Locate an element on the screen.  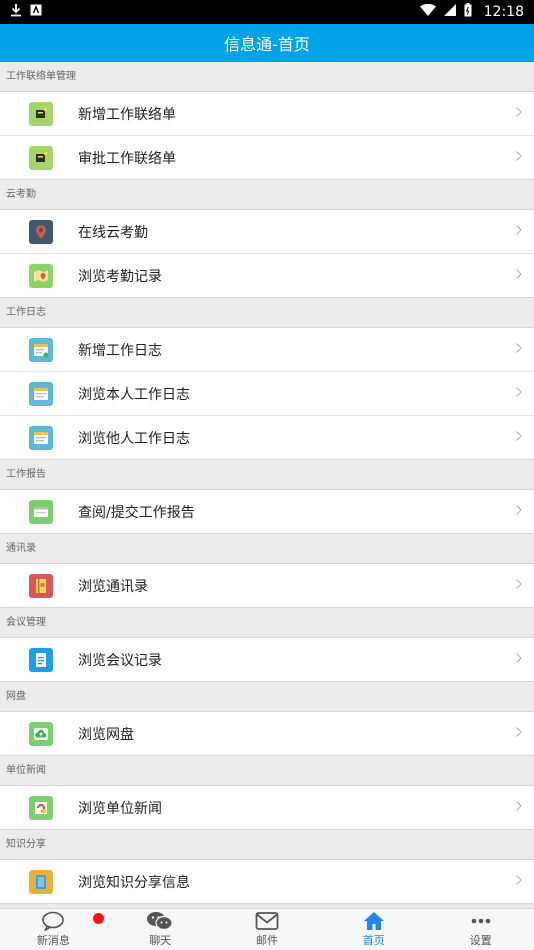
section-header: 云考勤 is located at coordinates (267, 195).